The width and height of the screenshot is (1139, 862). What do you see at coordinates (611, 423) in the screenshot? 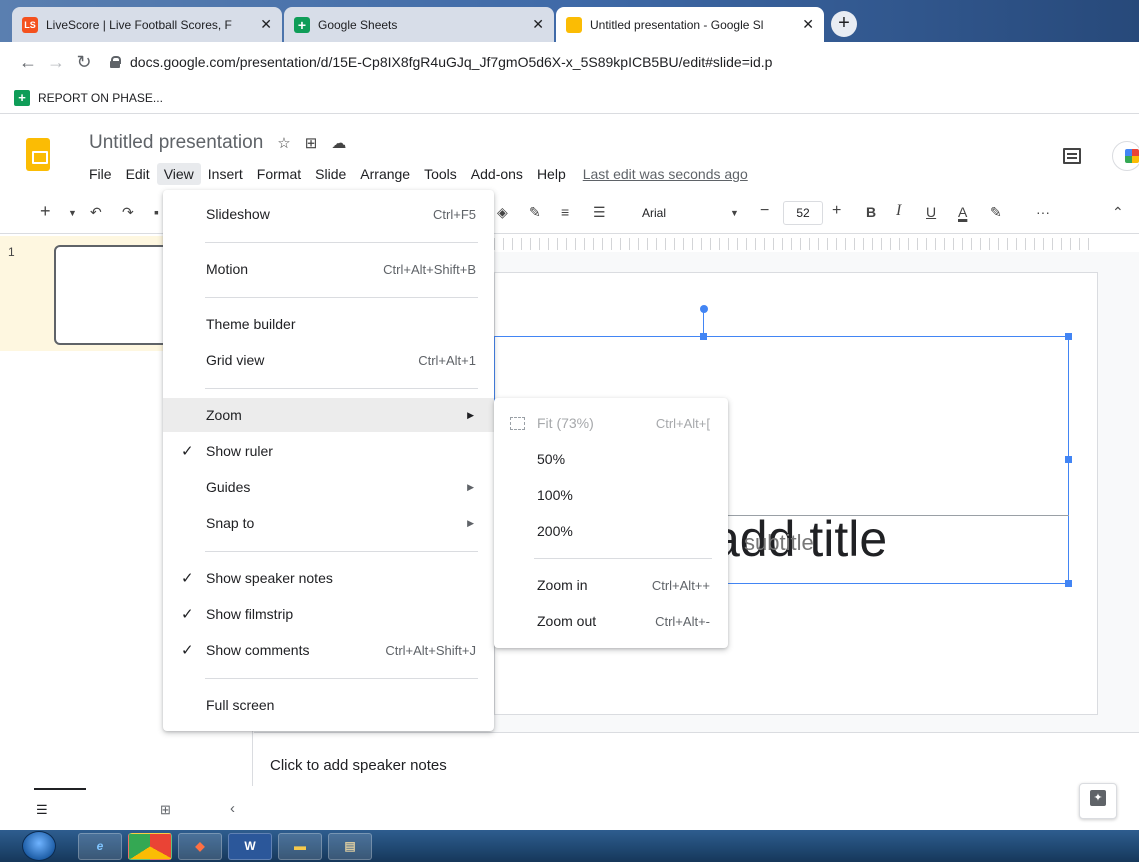
I see `menu-item-fit: Fit (73%) Ctrl+Alt+[` at bounding box center [611, 423].